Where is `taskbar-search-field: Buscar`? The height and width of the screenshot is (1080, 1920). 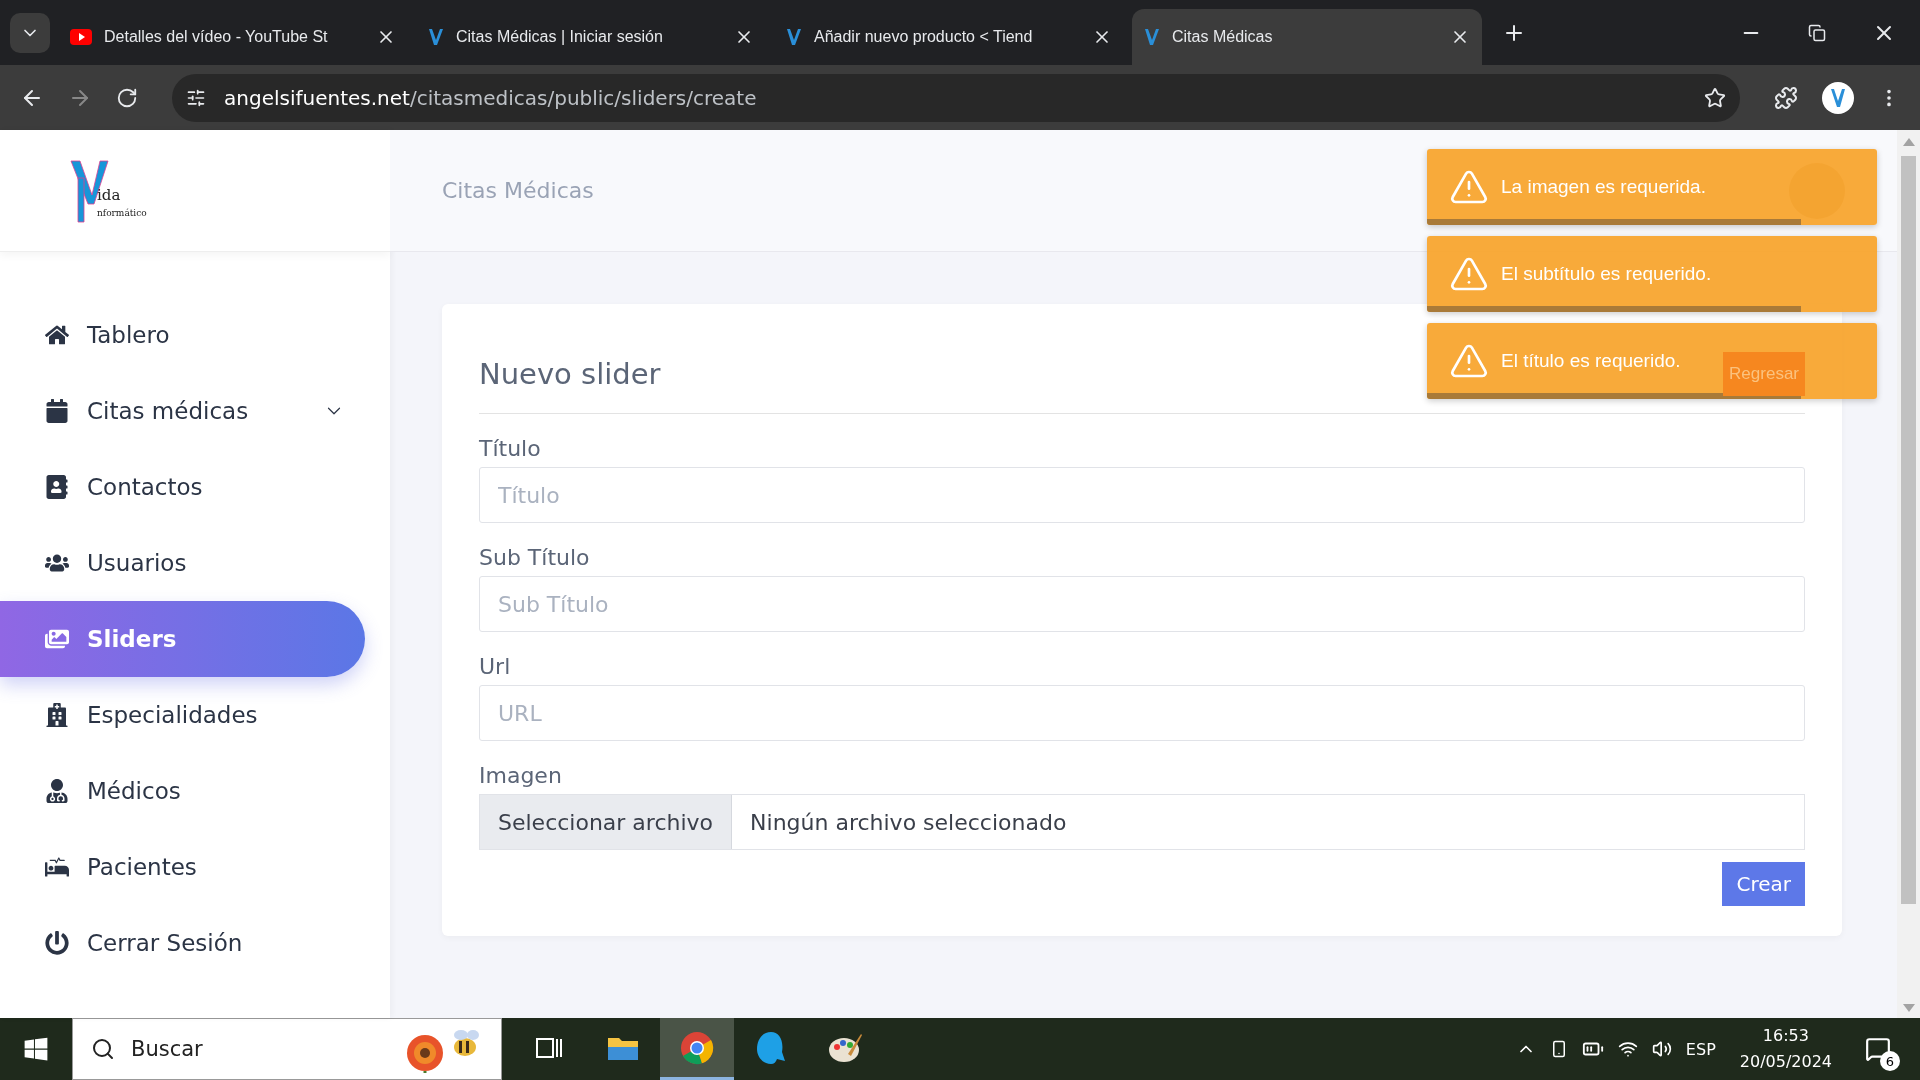
taskbar-search-field: Buscar is located at coordinates (287, 1049).